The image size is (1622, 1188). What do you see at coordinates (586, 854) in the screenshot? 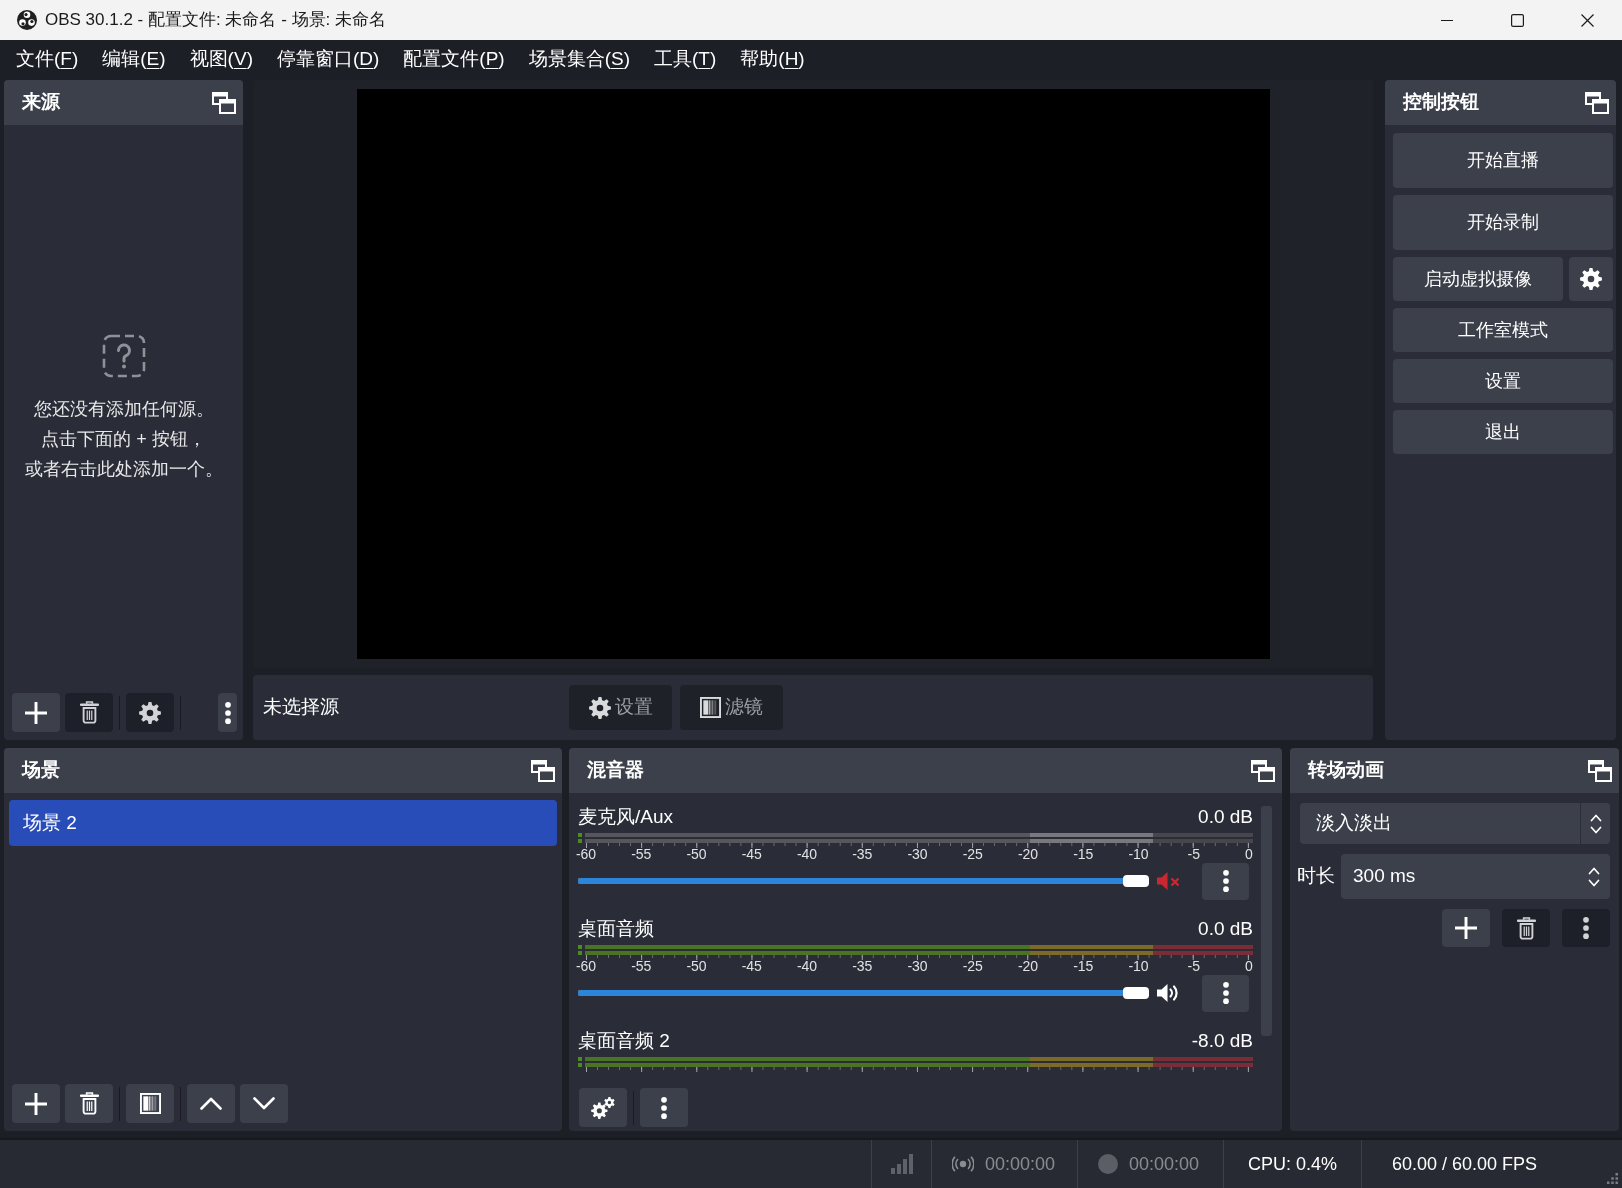
I see `meter-scale-label: -60` at bounding box center [586, 854].